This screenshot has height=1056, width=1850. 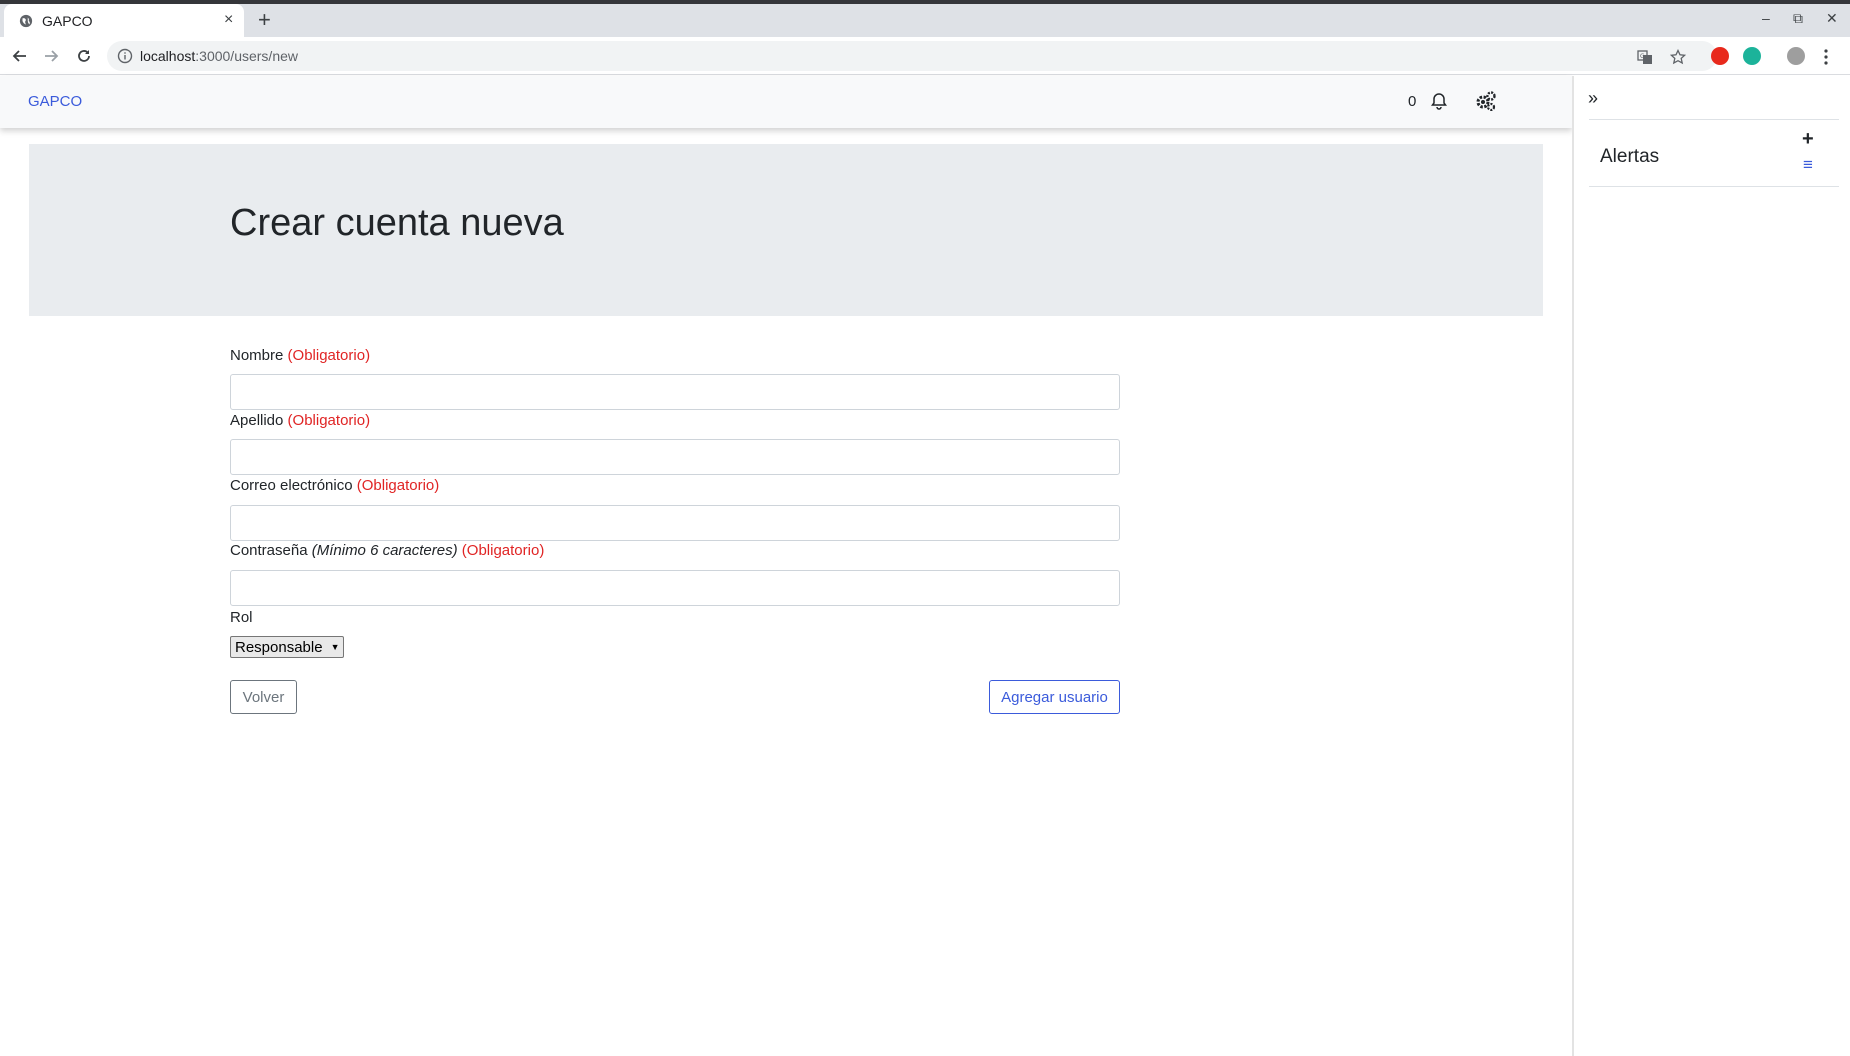 I want to click on apellido-input, so click(x=675, y=457).